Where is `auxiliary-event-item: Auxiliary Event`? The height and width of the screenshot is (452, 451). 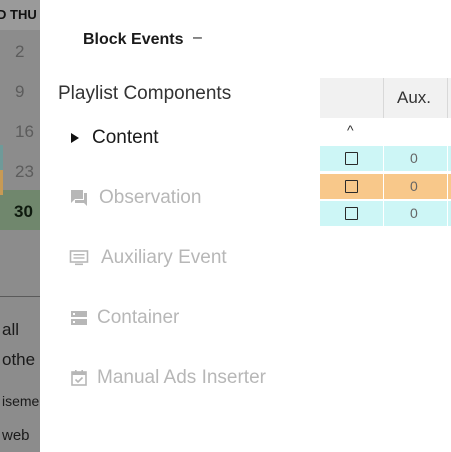
auxiliary-event-item: Auxiliary Event is located at coordinates (147, 258).